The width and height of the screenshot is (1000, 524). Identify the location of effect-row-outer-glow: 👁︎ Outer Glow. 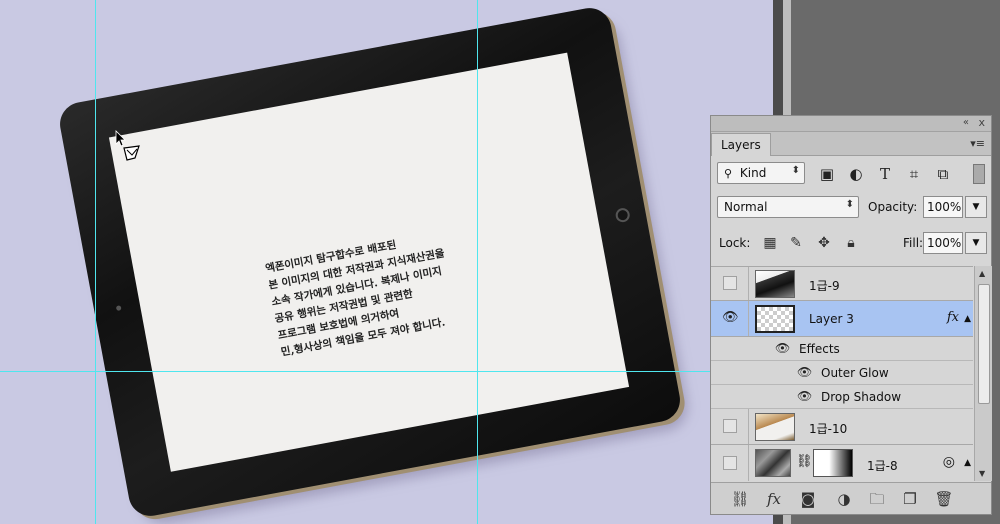
(842, 373).